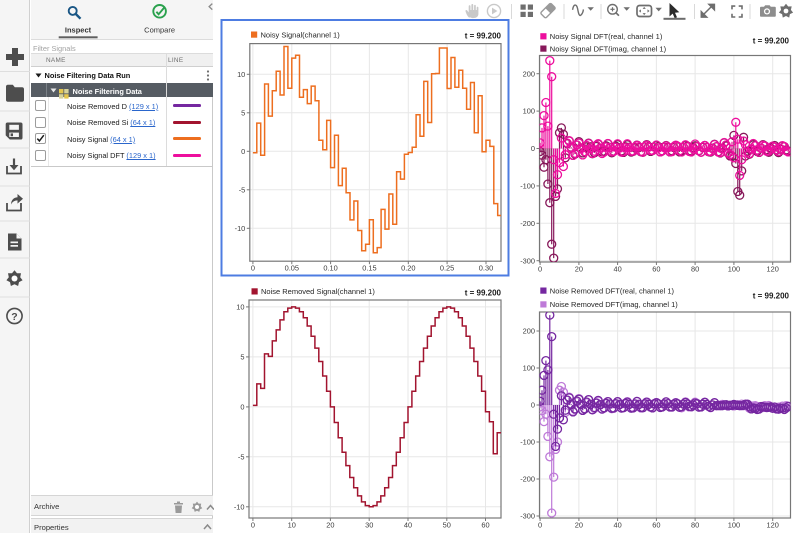 Image resolution: width=800 pixels, height=538 pixels. I want to click on svg-text: 0.25, so click(447, 268).